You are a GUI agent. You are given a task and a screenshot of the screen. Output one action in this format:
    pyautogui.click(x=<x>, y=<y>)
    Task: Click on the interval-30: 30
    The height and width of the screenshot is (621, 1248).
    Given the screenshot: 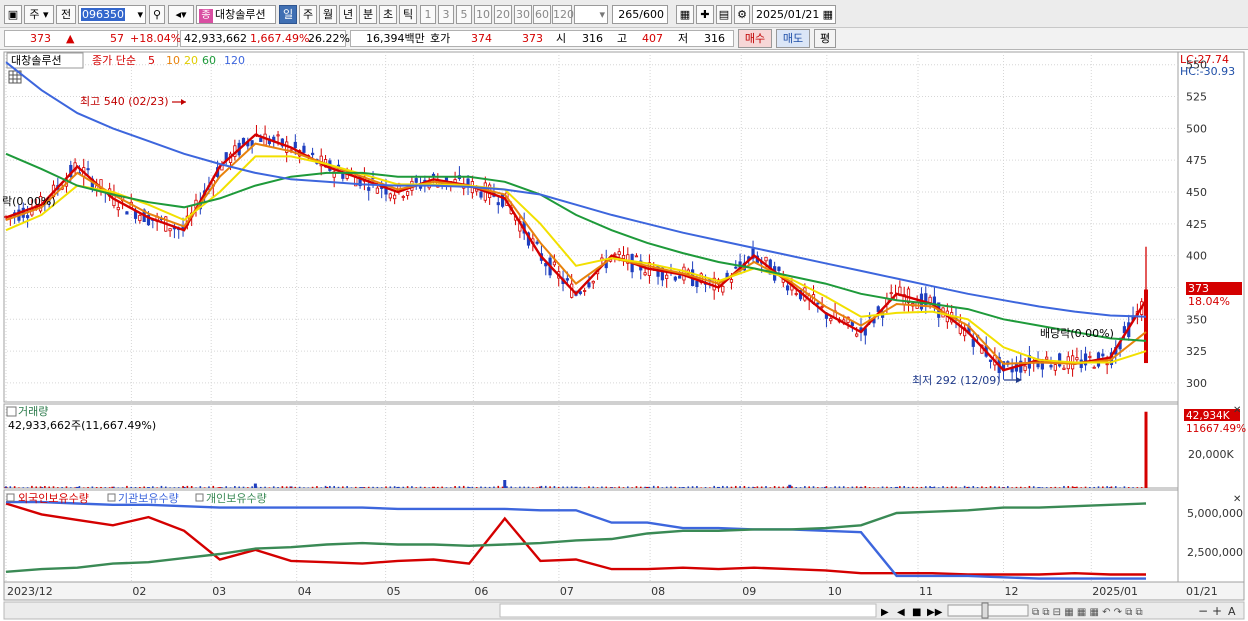 What is the action you would take?
    pyautogui.click(x=523, y=14)
    